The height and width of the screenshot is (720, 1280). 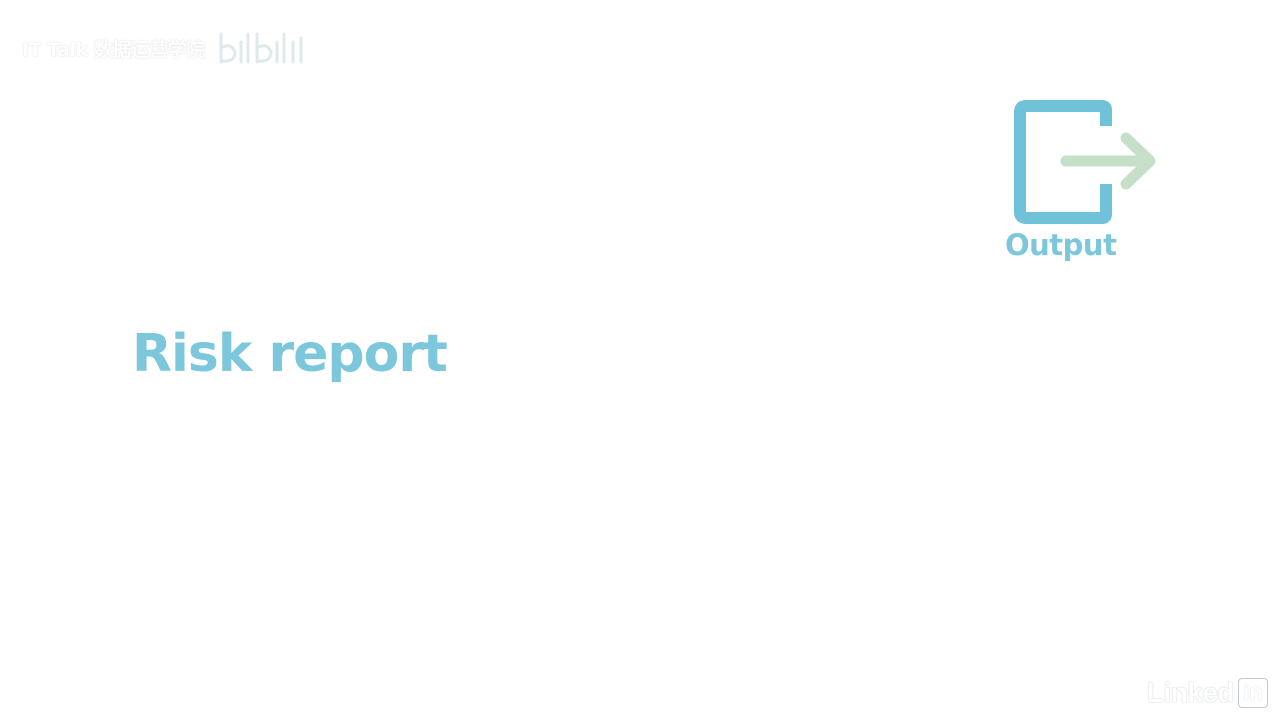 I want to click on channel-watermark: IT Talk 数据运营学院, so click(x=165, y=48).